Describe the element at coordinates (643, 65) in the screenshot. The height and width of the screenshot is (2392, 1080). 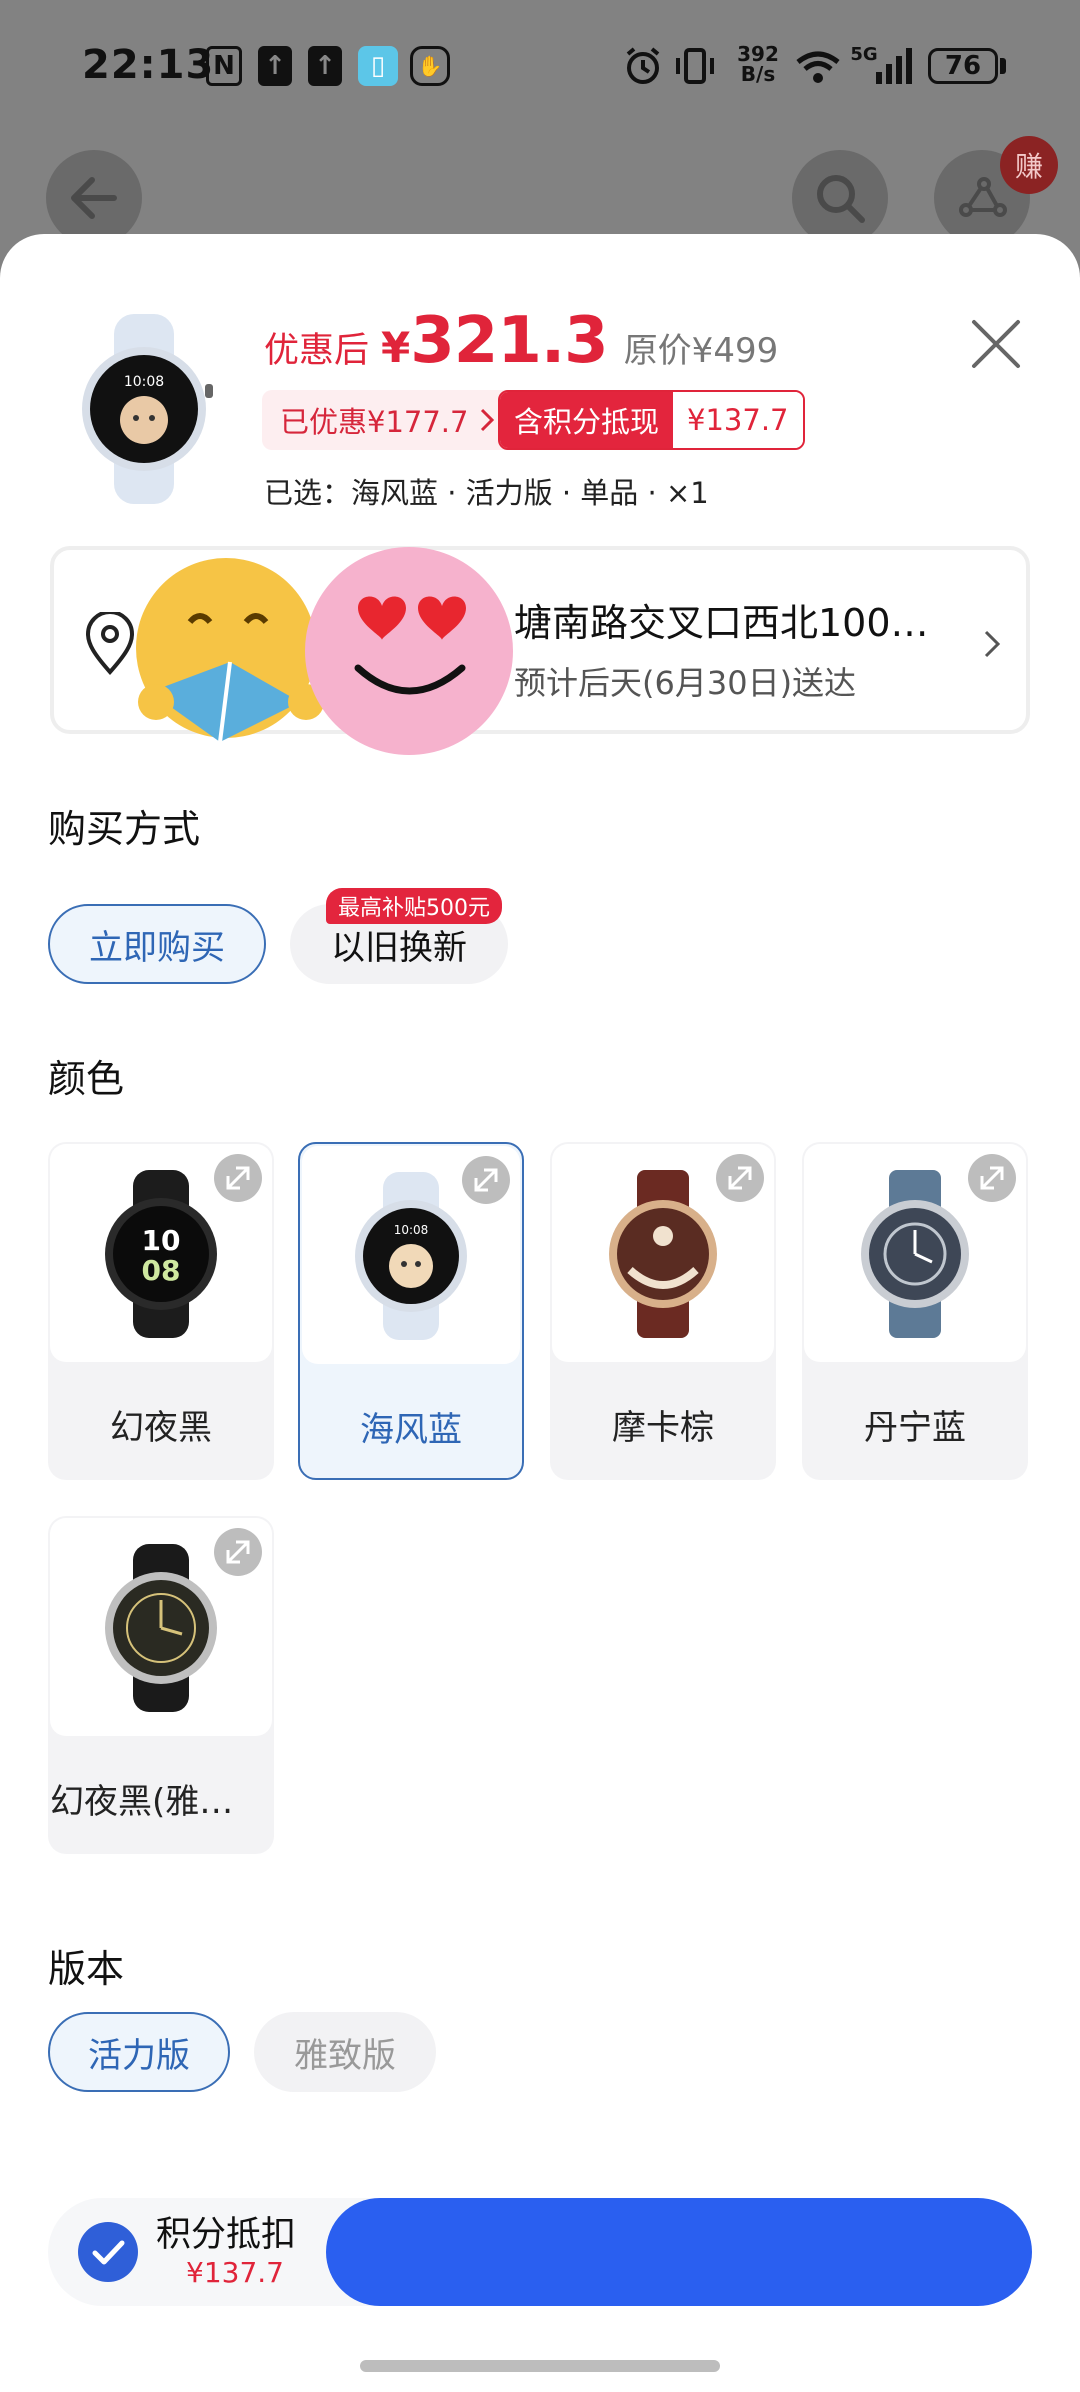
I see `alarm-icon` at that location.